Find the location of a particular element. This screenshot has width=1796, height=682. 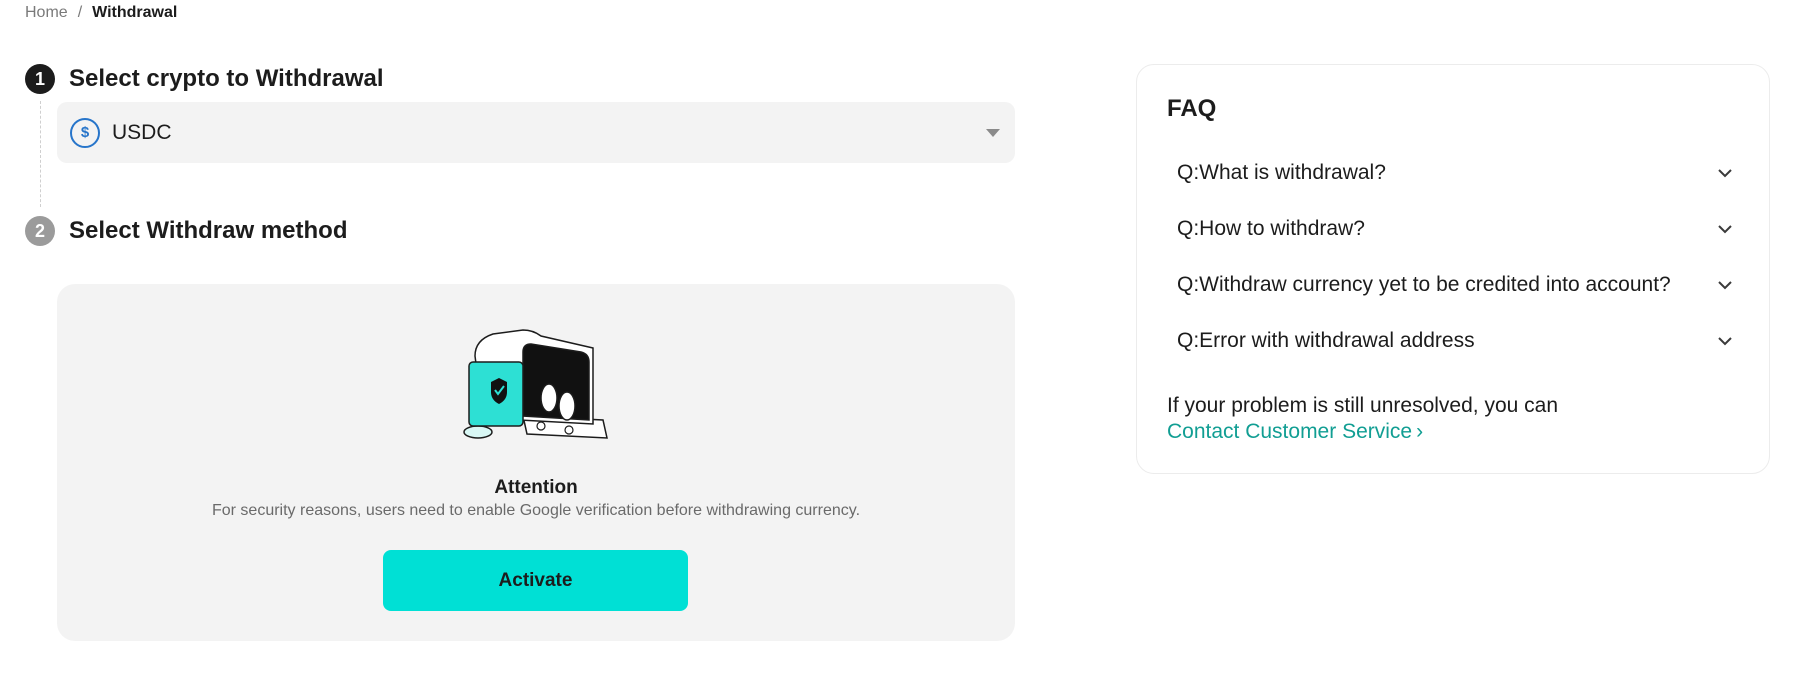

faq-item: Q:How to withdraw? is located at coordinates (1454, 229).